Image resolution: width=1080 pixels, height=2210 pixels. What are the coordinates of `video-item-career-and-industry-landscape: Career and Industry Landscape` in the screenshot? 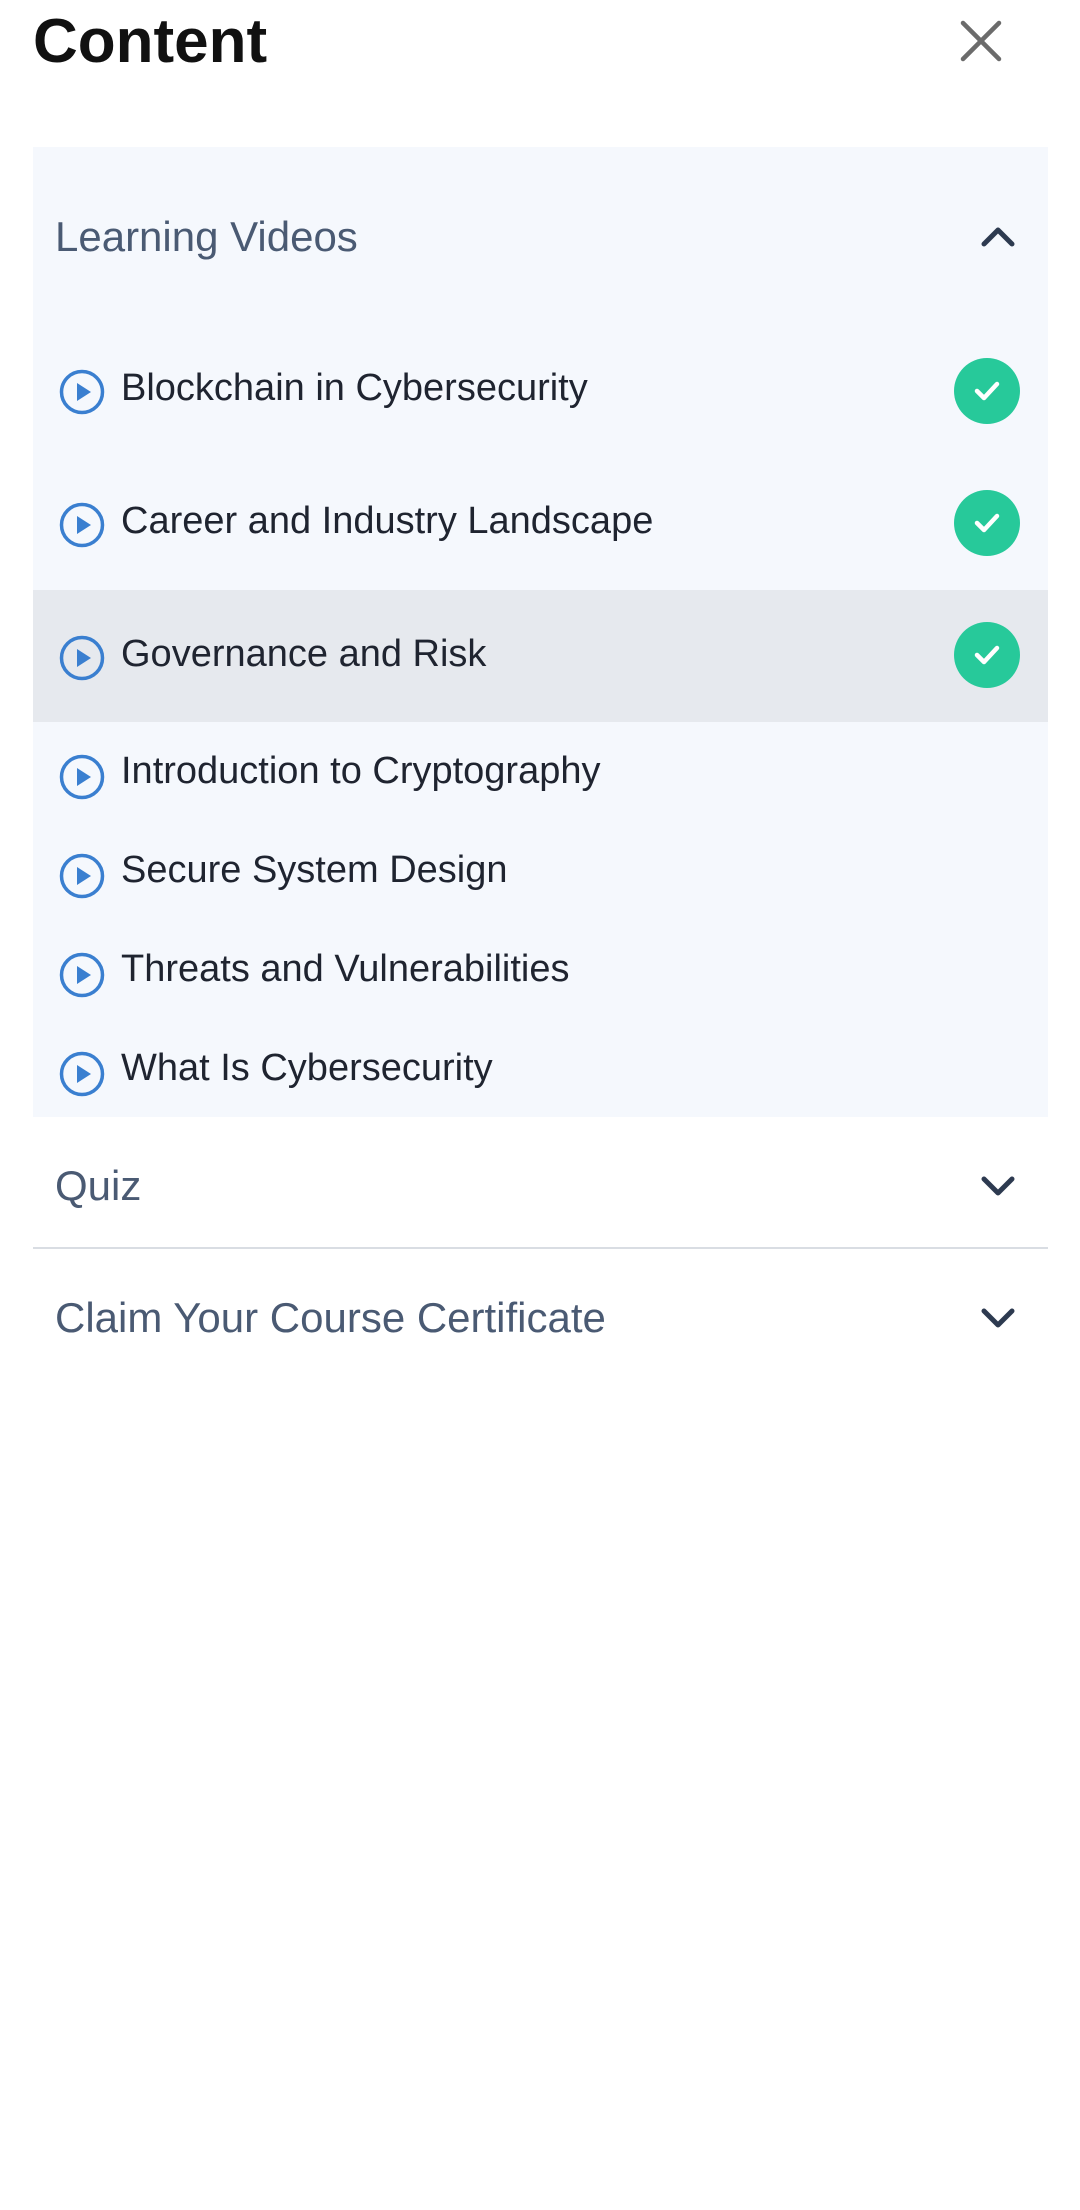 It's located at (540, 523).